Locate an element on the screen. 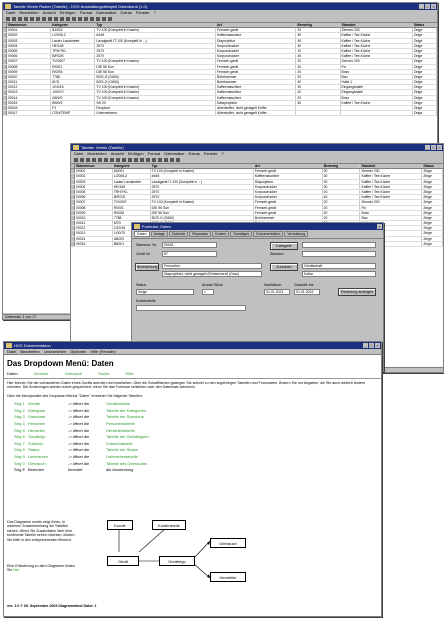 Image resolution: width=444 pixels, height=621 pixels. diagram-box-geraet: Gerät is located at coordinates (123, 561).